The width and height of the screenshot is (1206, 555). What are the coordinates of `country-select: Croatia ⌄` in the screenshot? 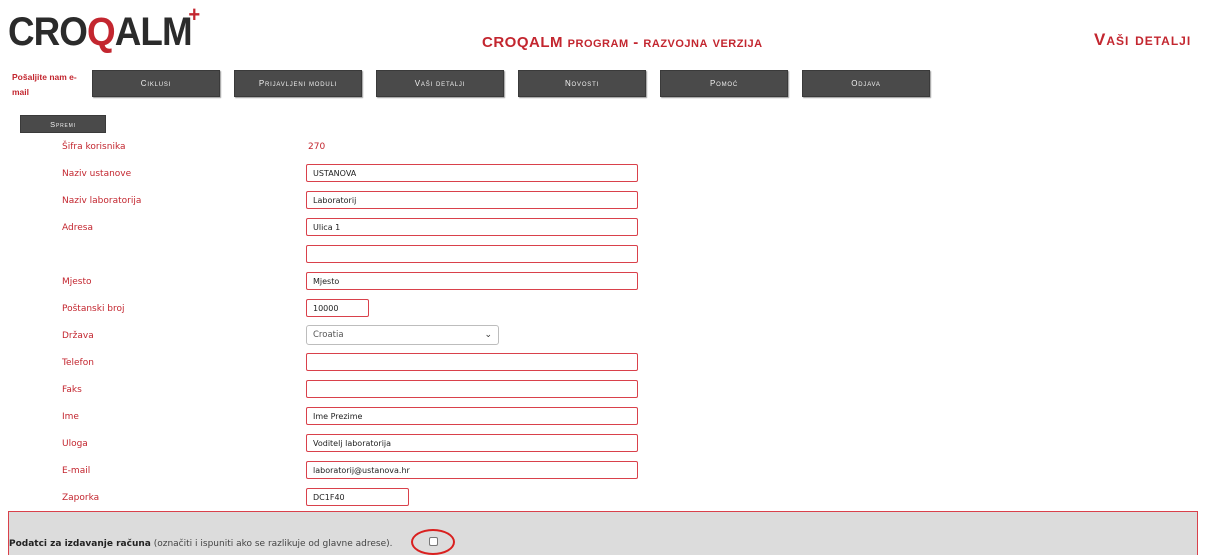 It's located at (402, 335).